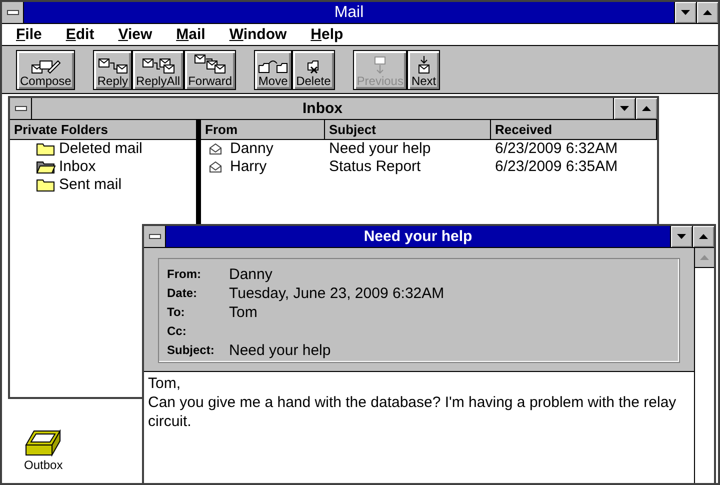  Describe the element at coordinates (258, 34) in the screenshot. I see `menu-item: Window` at that location.